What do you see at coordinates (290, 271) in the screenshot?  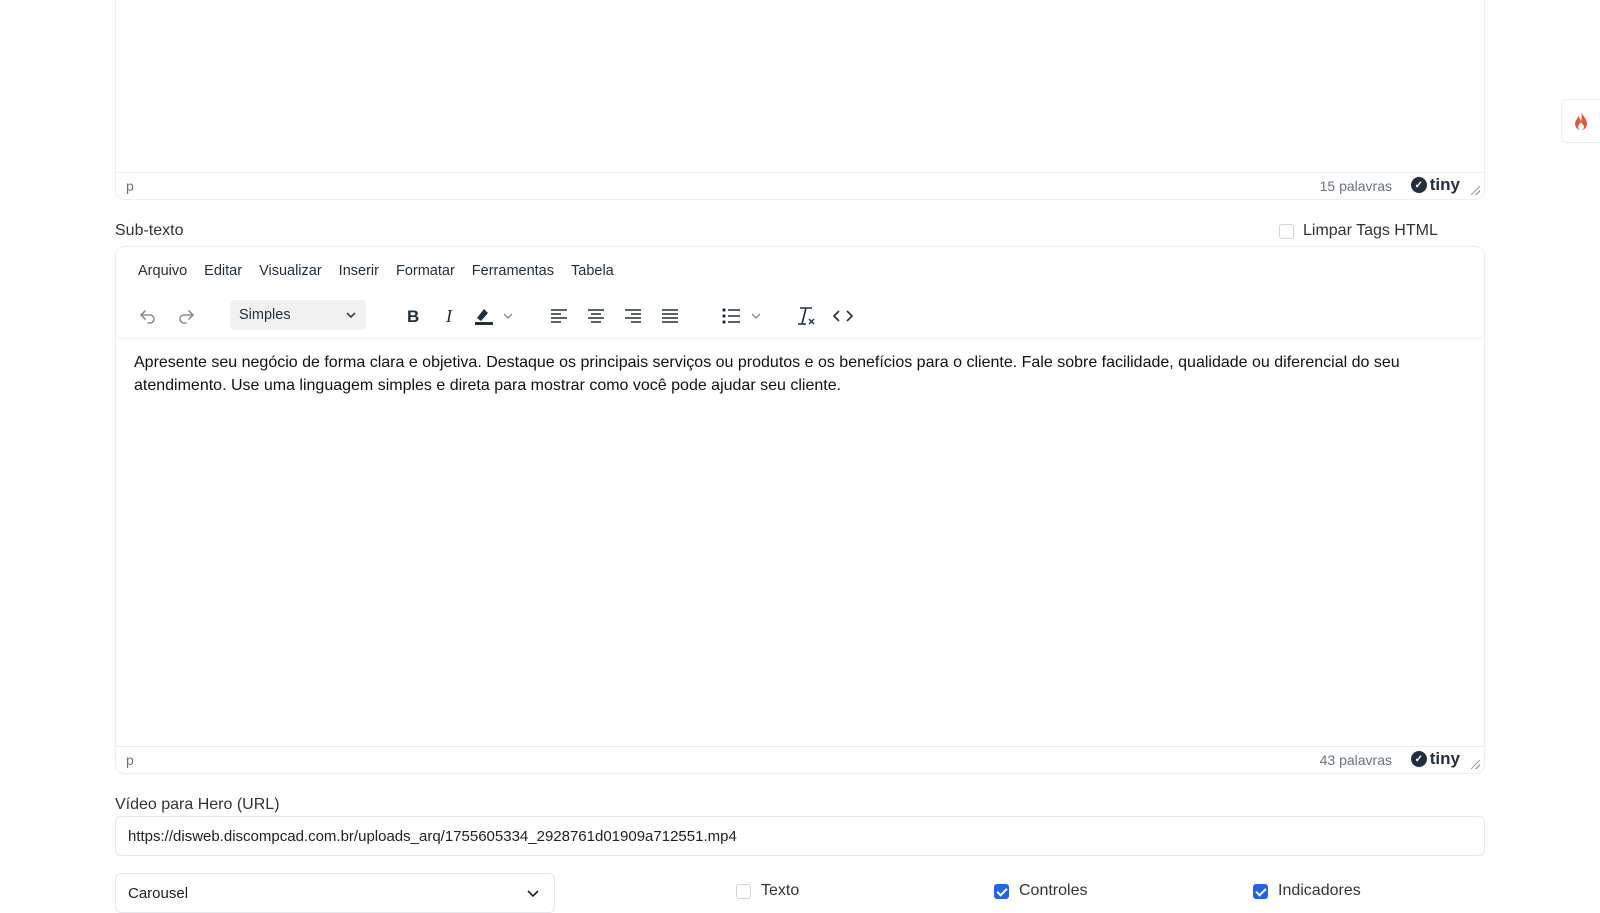 I see `menu-visualizar: Visualizar` at bounding box center [290, 271].